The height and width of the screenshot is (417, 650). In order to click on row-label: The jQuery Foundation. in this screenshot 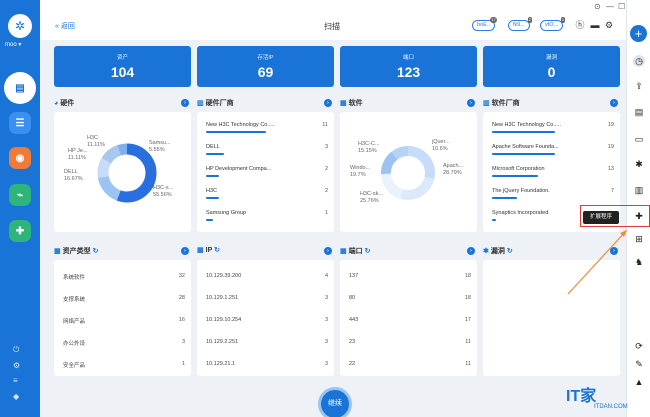, I will do `click(521, 191)`.